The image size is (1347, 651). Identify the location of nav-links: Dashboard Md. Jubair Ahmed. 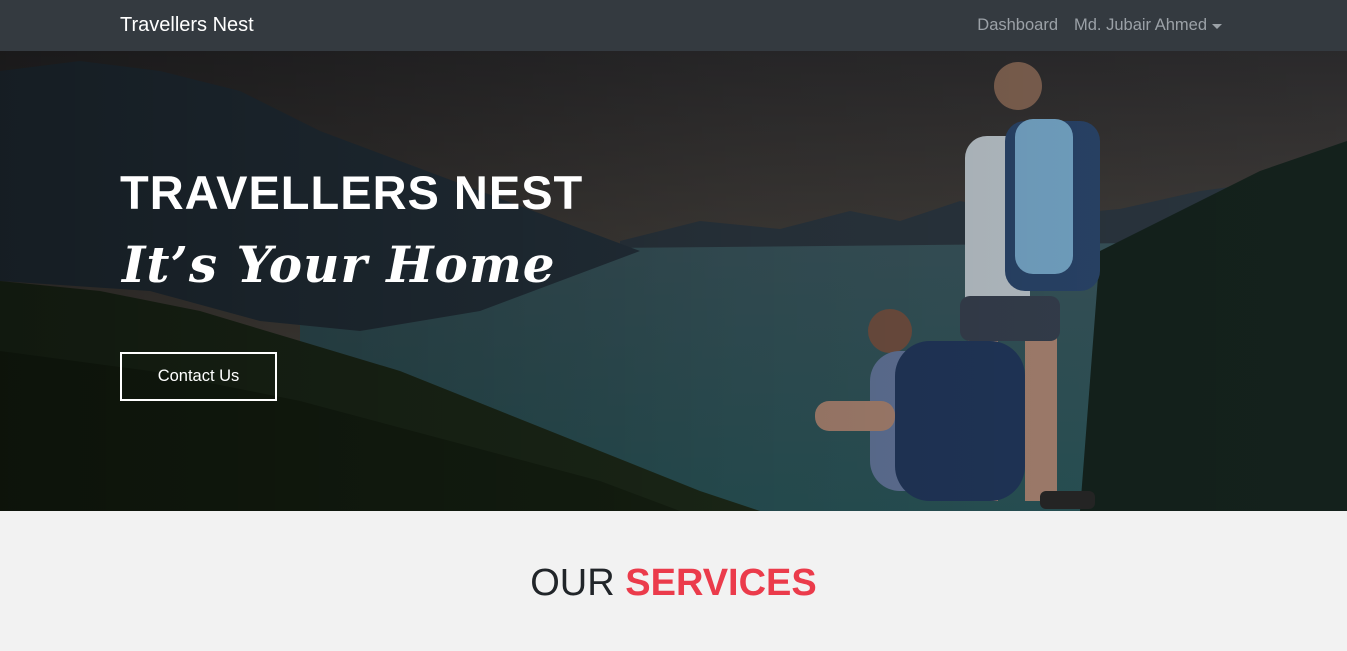
(1099, 25).